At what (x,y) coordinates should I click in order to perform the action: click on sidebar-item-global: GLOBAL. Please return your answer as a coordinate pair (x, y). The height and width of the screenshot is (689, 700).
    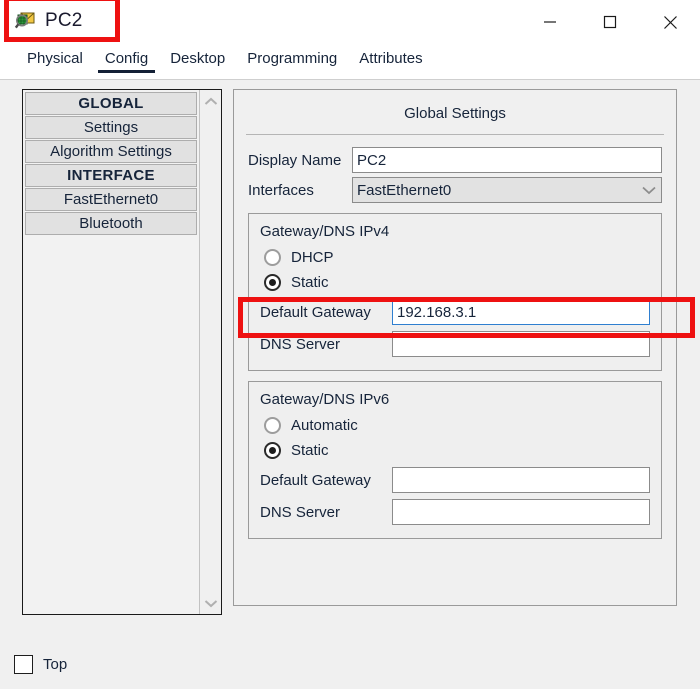
    Looking at the image, I should click on (111, 103).